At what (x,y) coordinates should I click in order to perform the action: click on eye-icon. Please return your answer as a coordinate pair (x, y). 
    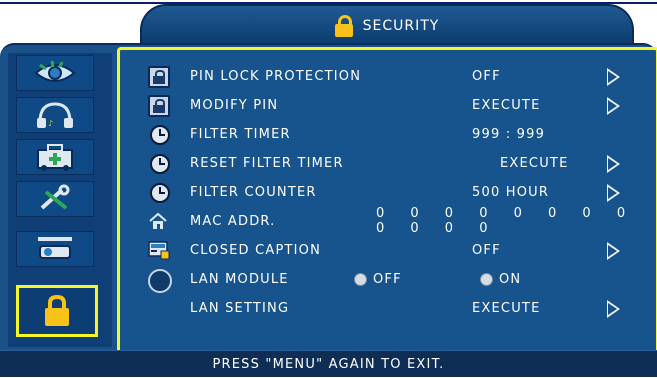
    Looking at the image, I should click on (55, 71).